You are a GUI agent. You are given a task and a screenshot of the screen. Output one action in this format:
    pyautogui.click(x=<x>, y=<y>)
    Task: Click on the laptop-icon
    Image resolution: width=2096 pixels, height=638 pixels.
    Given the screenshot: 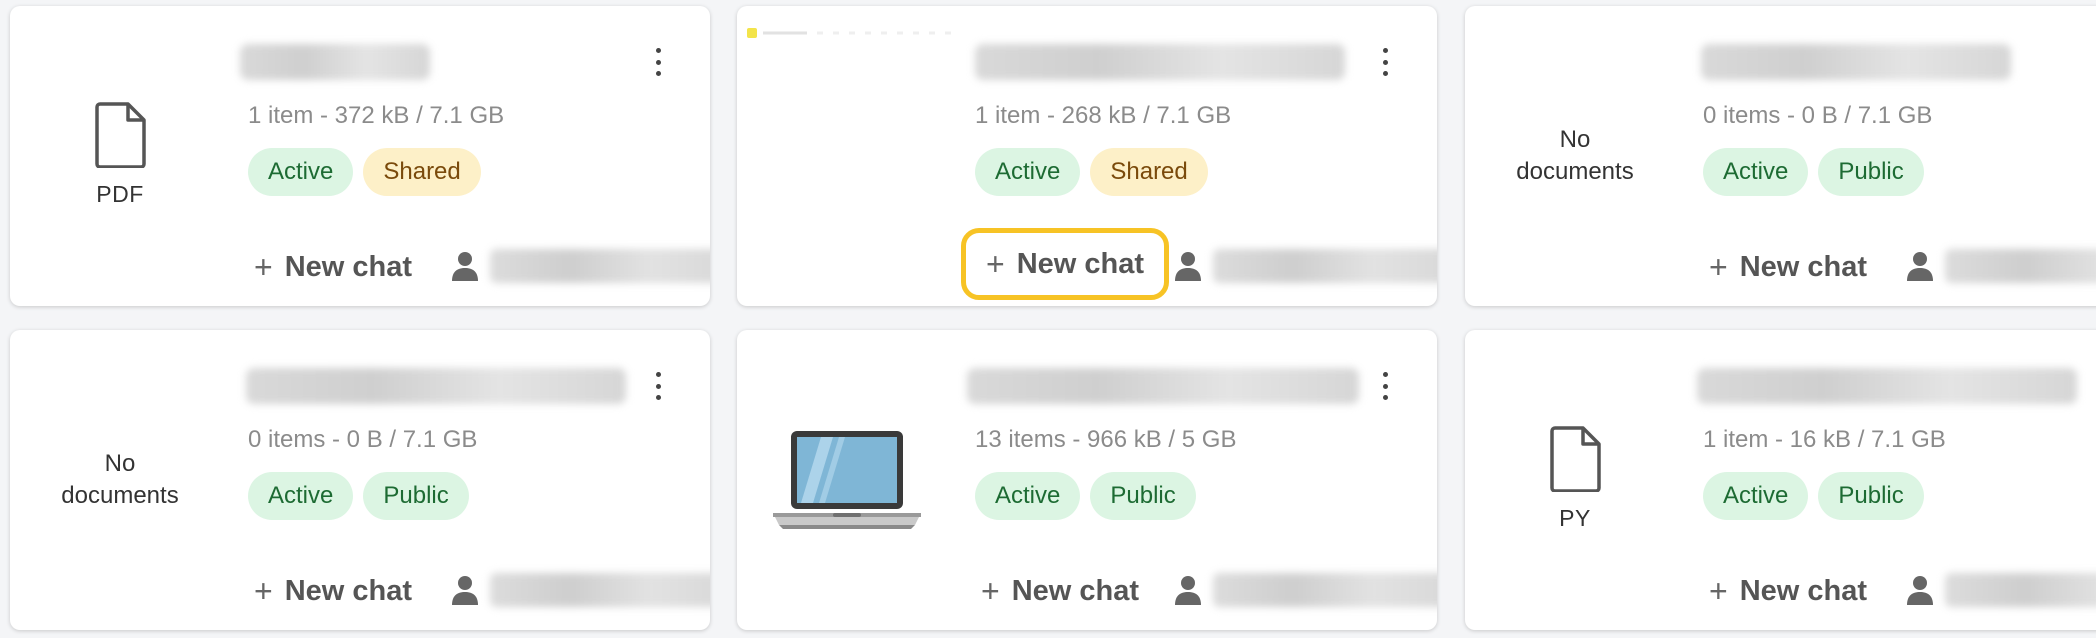 What is the action you would take?
    pyautogui.click(x=847, y=480)
    